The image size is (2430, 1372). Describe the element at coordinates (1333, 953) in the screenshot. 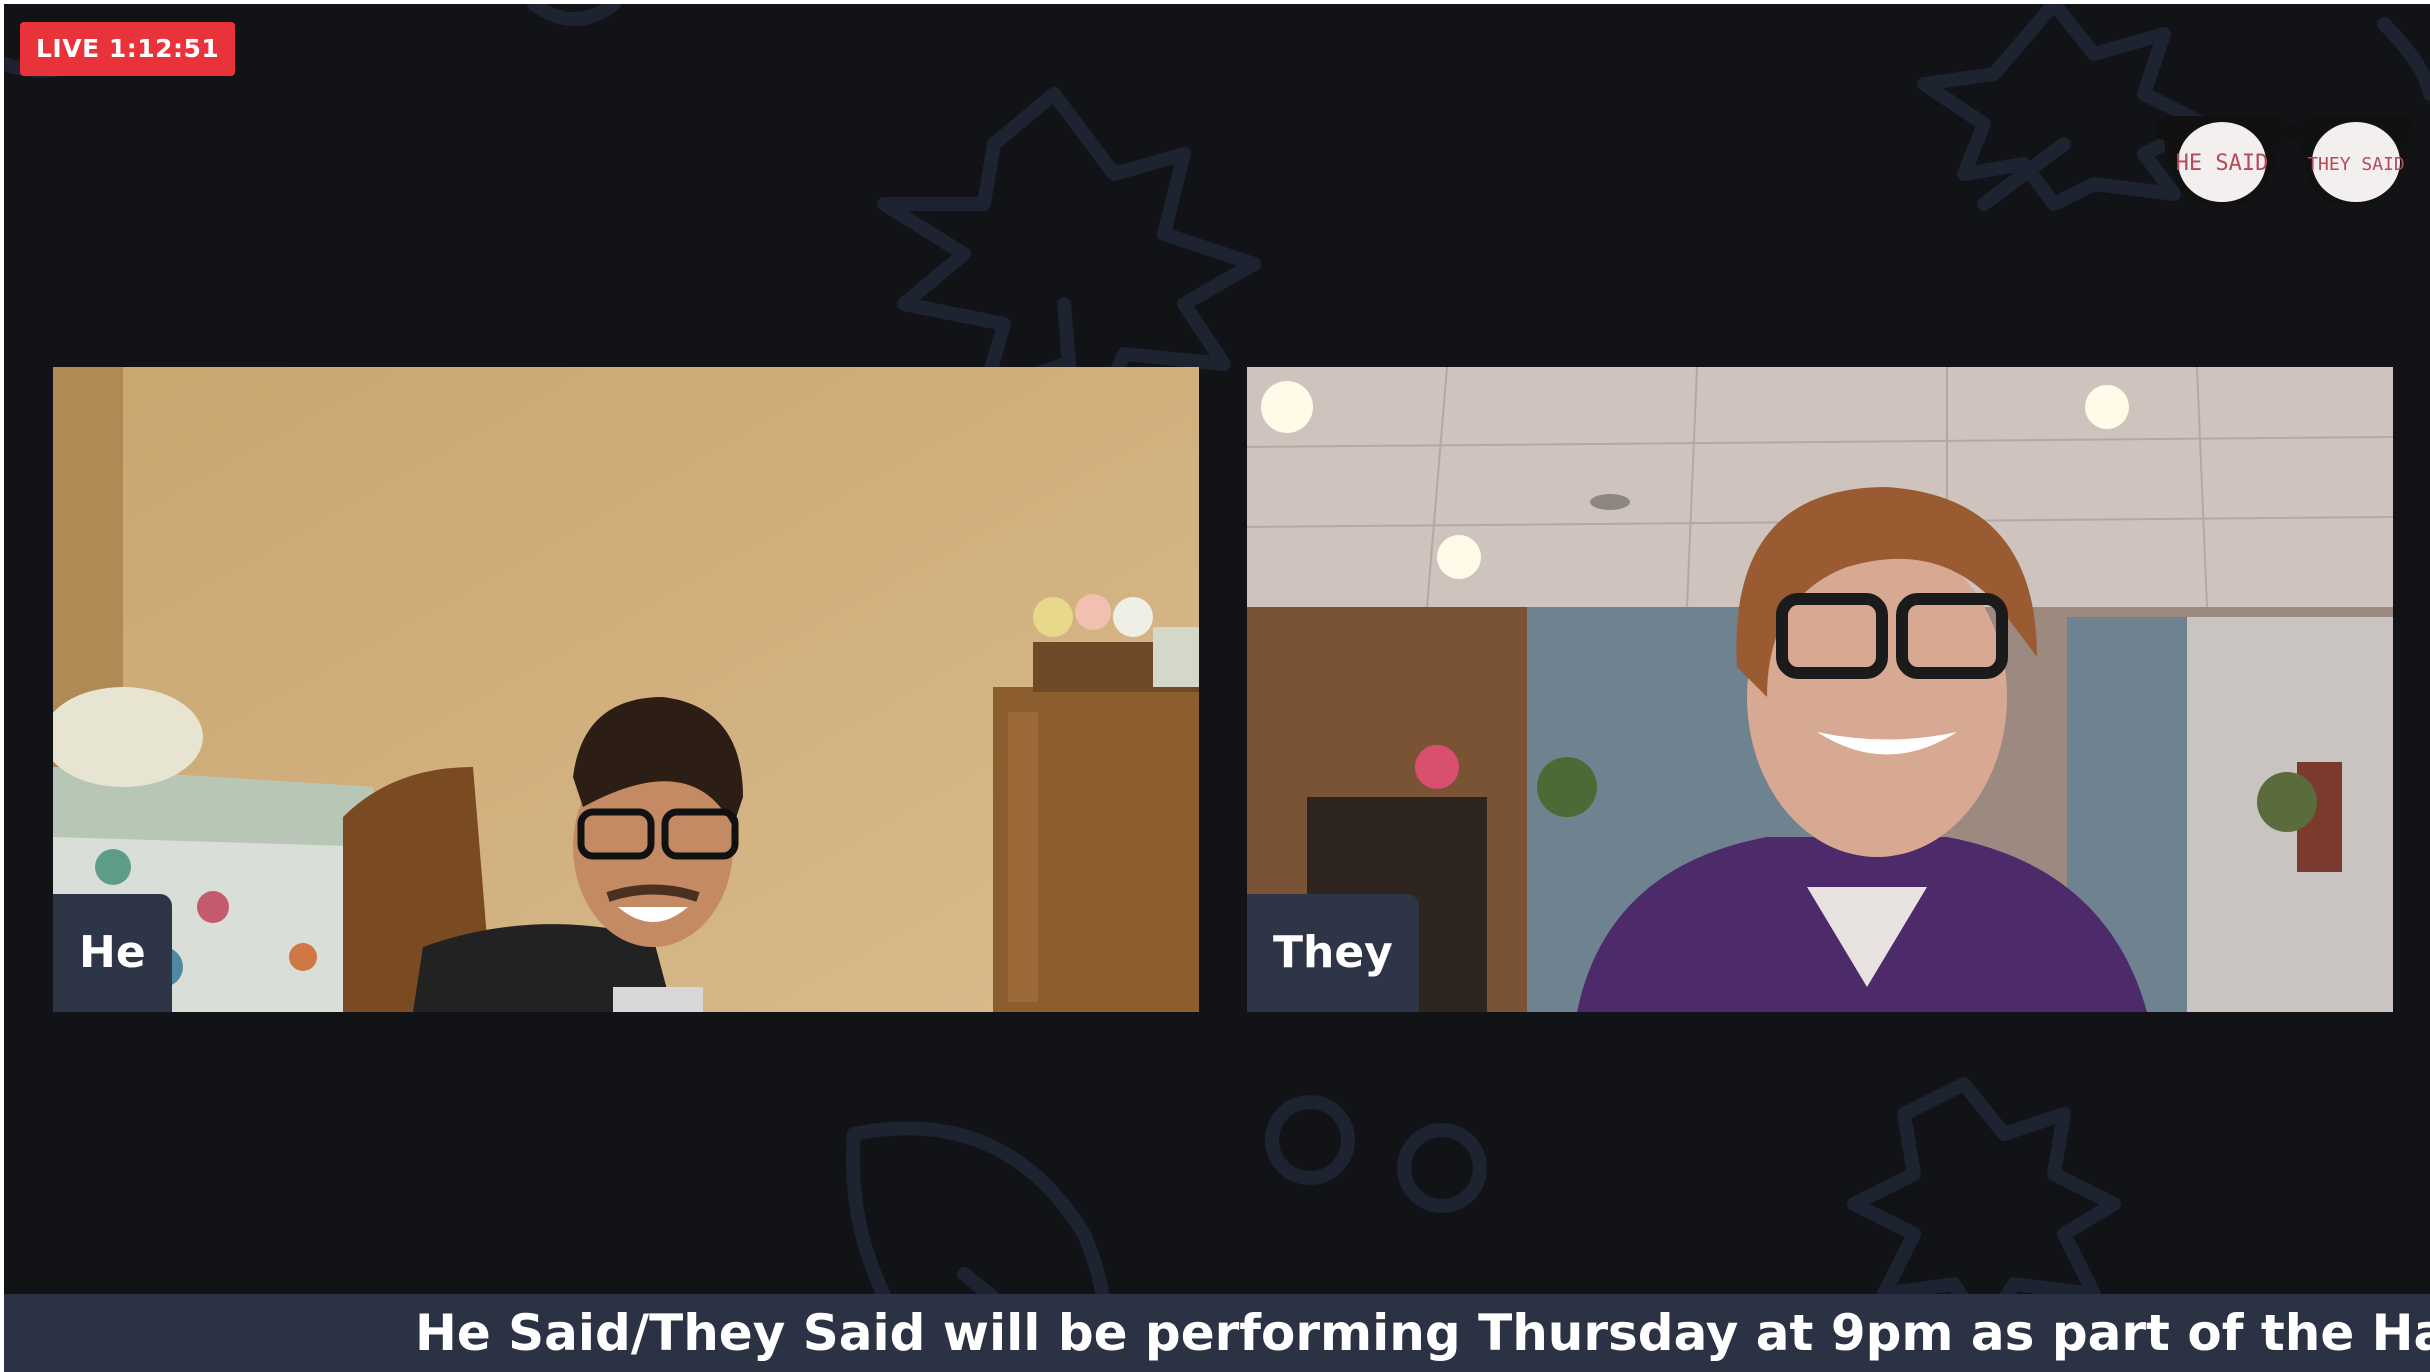

I see `participant-name-tag: They` at that location.